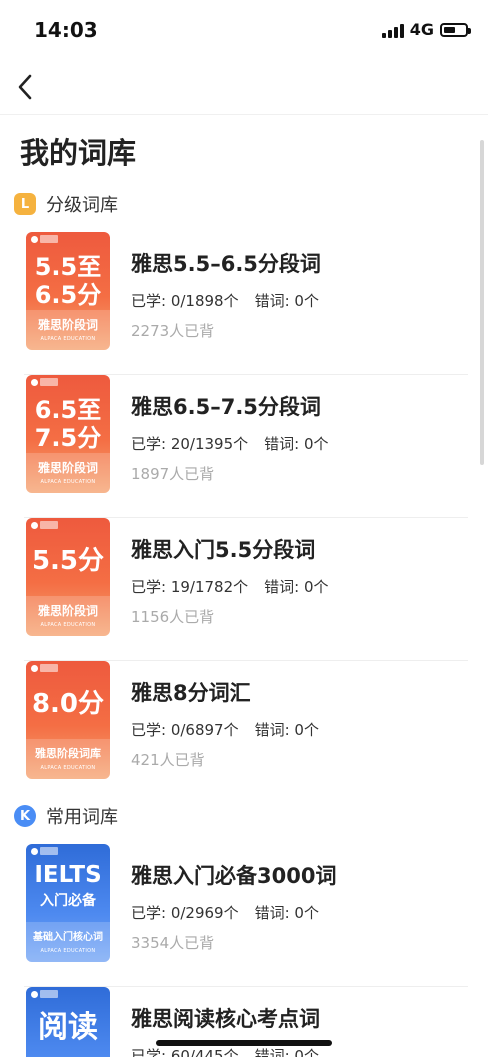  I want to click on book-cover: 6.5至 7.5分 雅思阶段词 ALPACA EDUCATION, so click(68, 434).